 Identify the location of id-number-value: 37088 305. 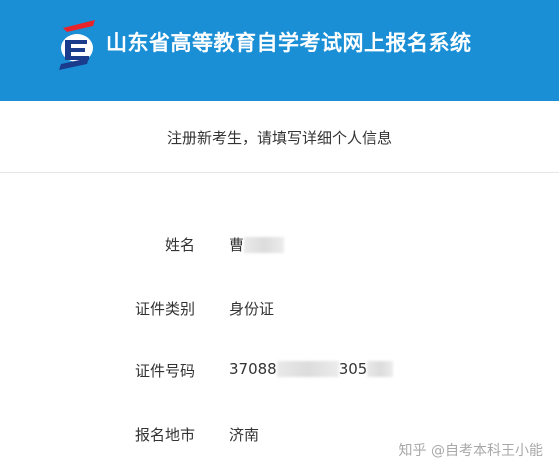
(311, 369).